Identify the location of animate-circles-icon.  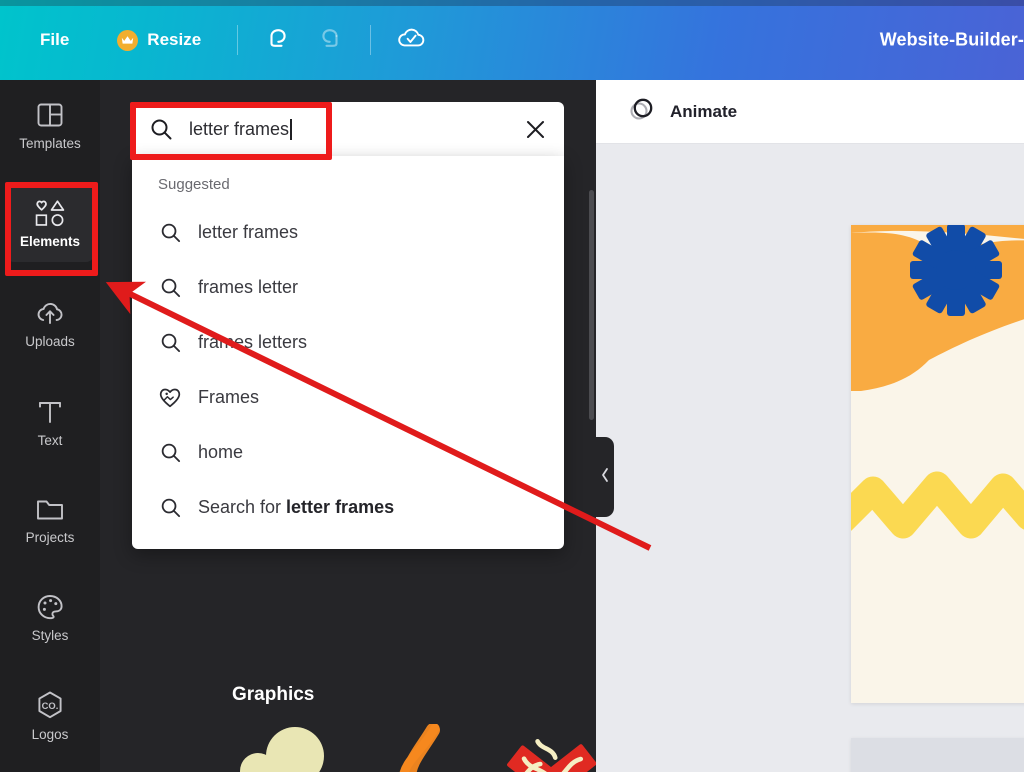
(641, 111).